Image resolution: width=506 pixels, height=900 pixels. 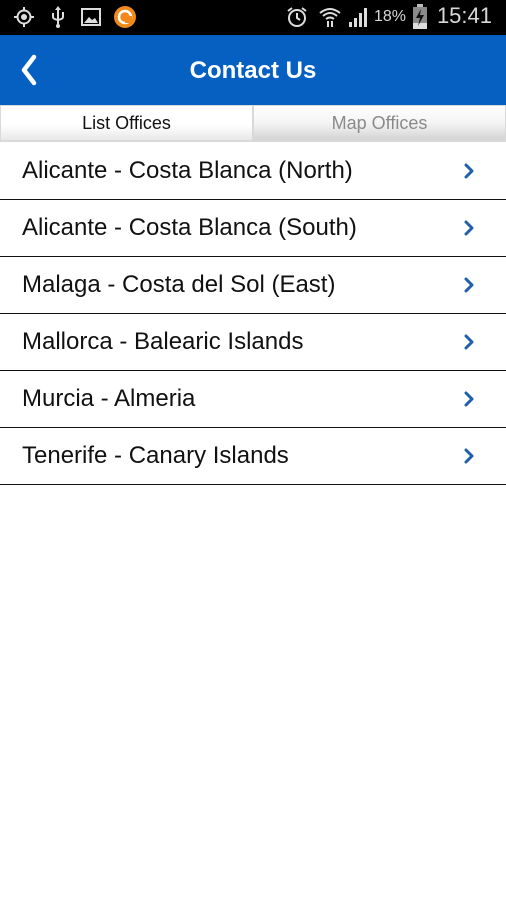 I want to click on tab-list-offices: List Offices, so click(x=126, y=123).